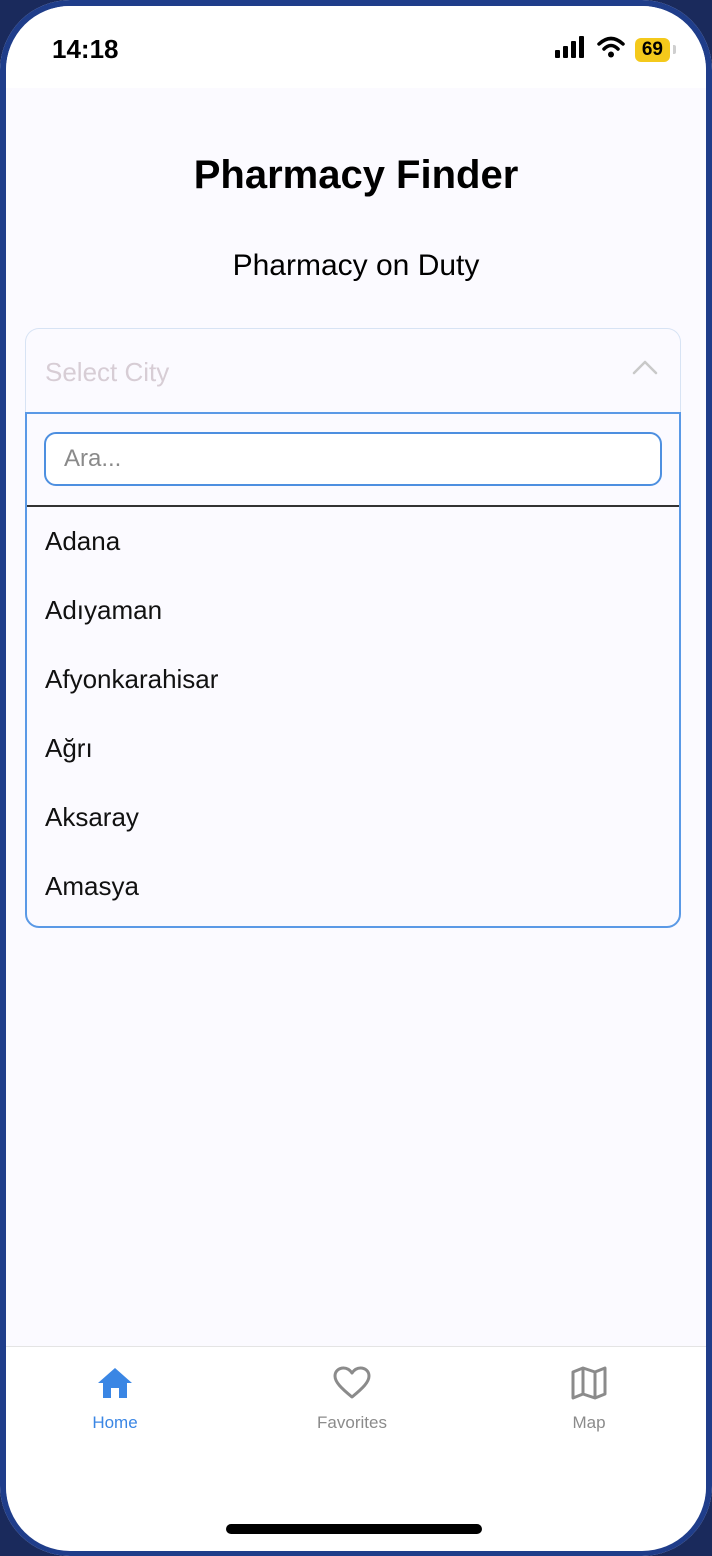 This screenshot has width=712, height=1556. Describe the element at coordinates (356, 265) in the screenshot. I see `page-subtitle: Pharmacy on Duty` at that location.